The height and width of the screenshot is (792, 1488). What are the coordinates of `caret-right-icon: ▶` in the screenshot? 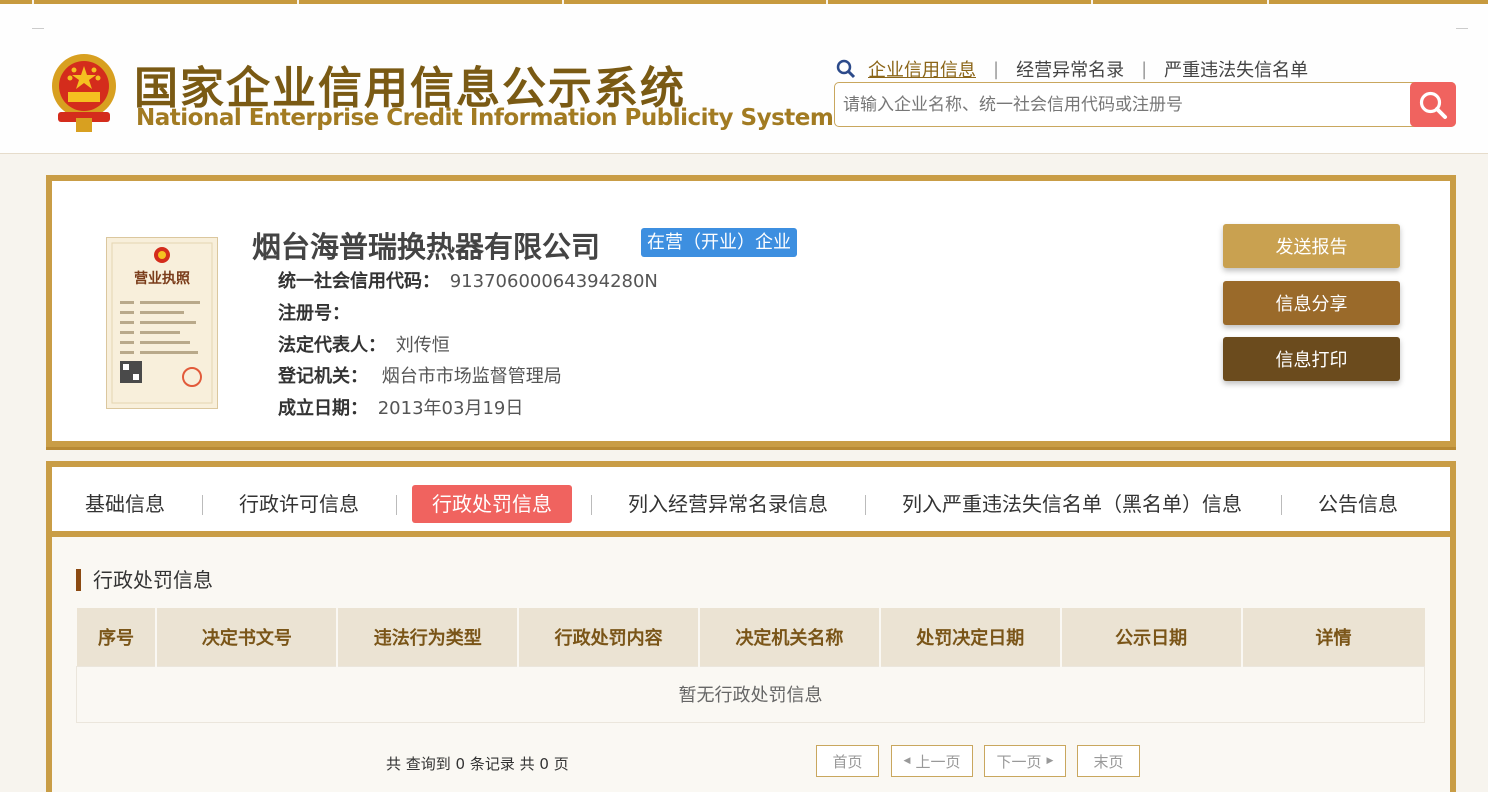 It's located at (1050, 761).